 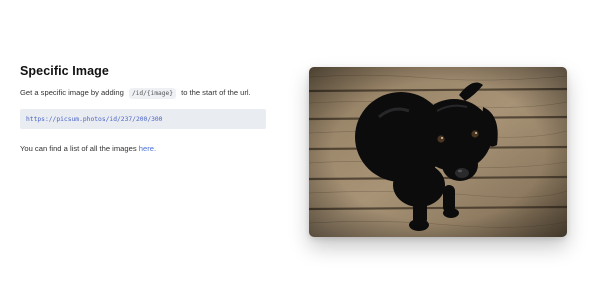 What do you see at coordinates (94, 119) in the screenshot?
I see `example-url: https://picsum.photos/id/237/200/300` at bounding box center [94, 119].